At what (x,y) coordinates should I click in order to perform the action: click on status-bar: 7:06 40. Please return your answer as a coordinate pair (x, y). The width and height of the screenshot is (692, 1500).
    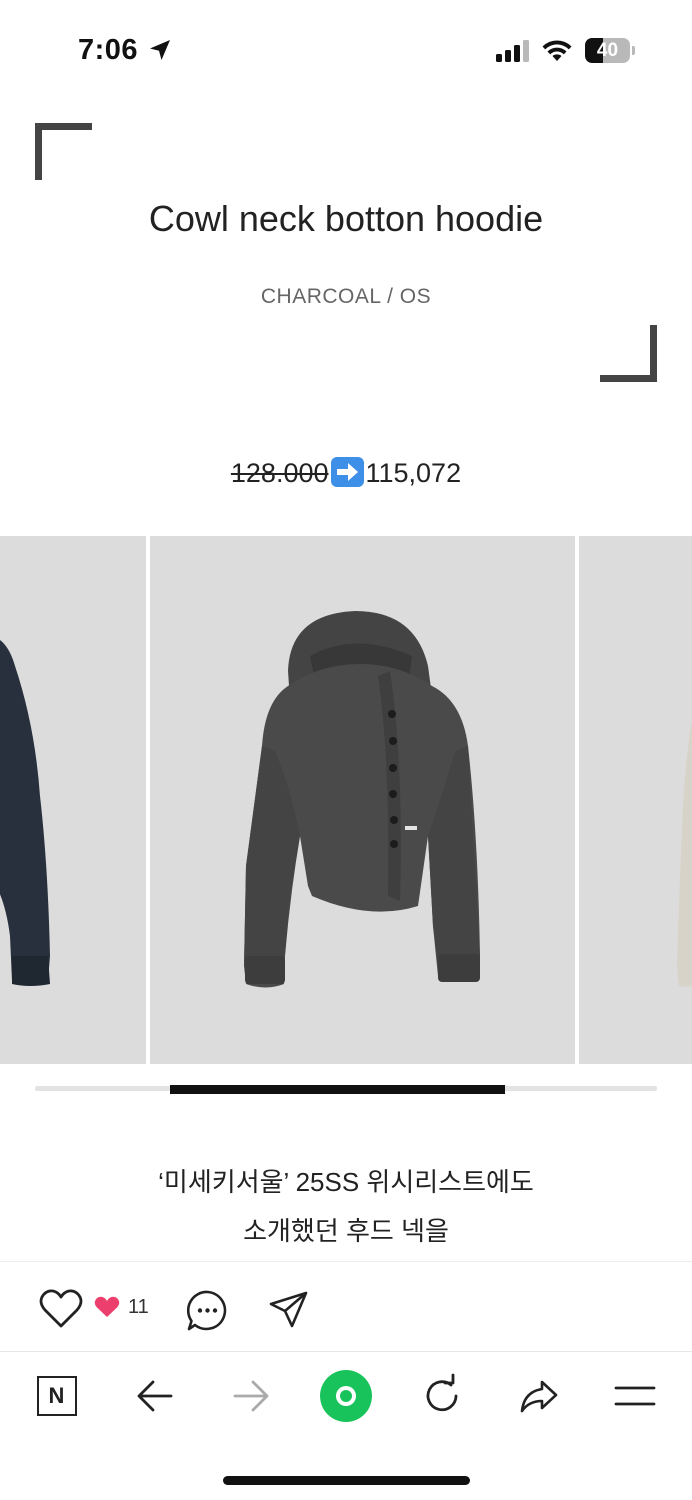
    Looking at the image, I should click on (346, 50).